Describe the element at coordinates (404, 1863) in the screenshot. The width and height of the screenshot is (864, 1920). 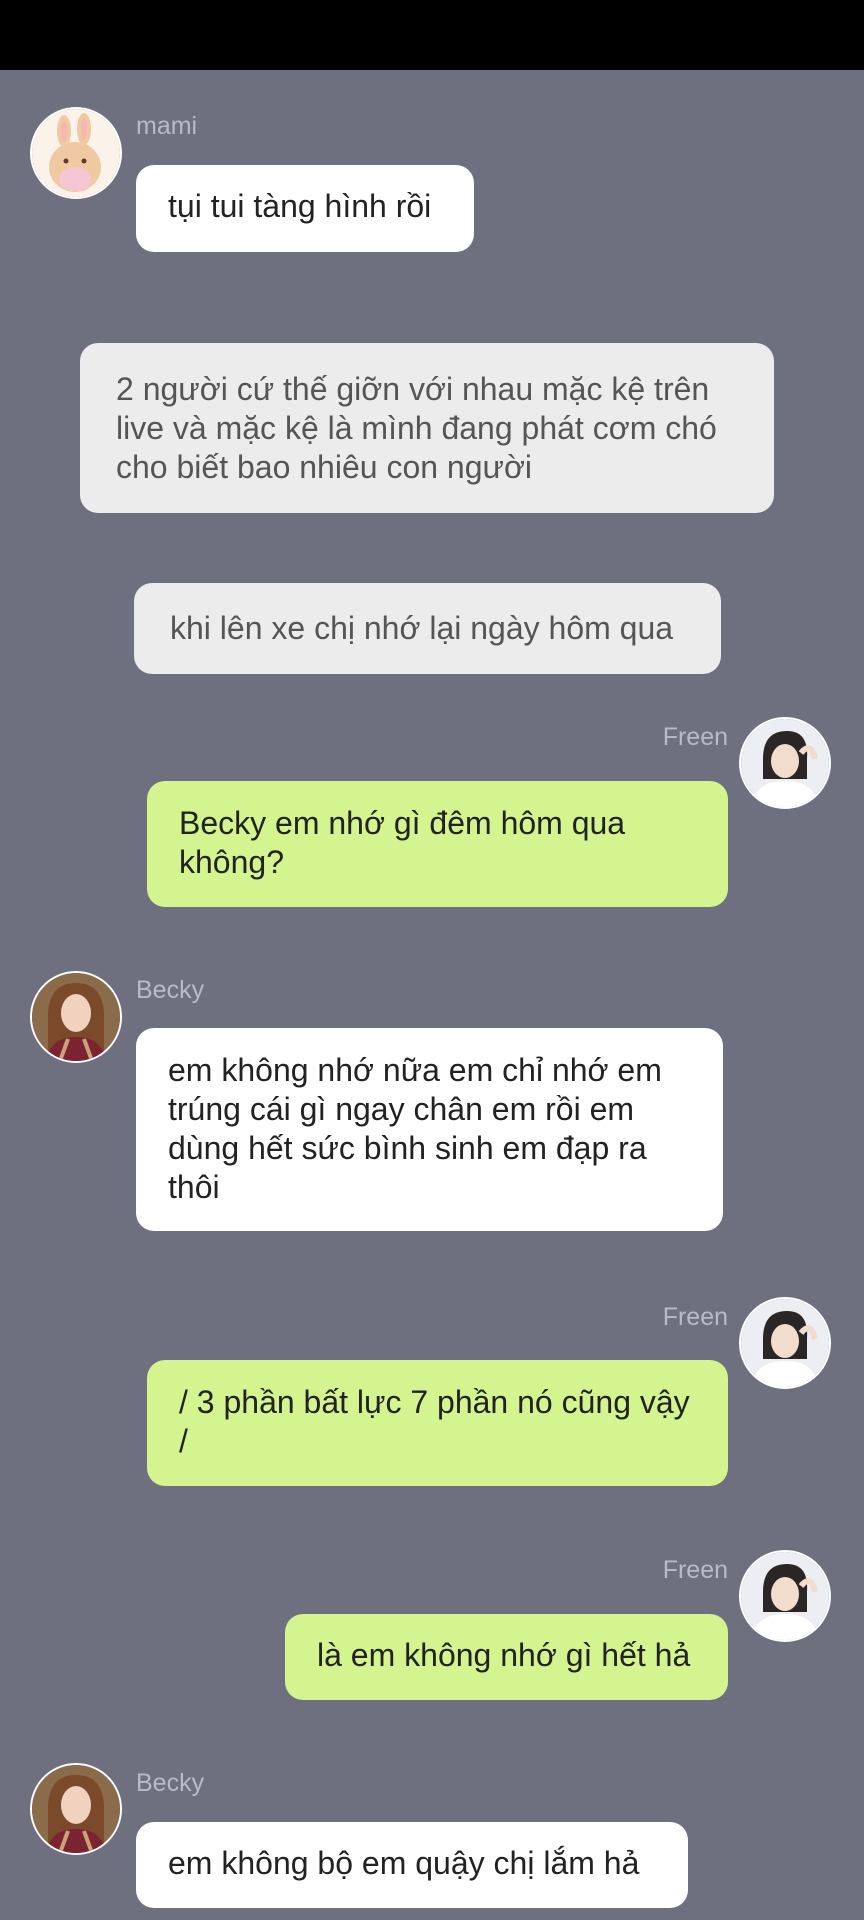
I see `message-text: em không bộ em quậy chị lắm hả` at that location.